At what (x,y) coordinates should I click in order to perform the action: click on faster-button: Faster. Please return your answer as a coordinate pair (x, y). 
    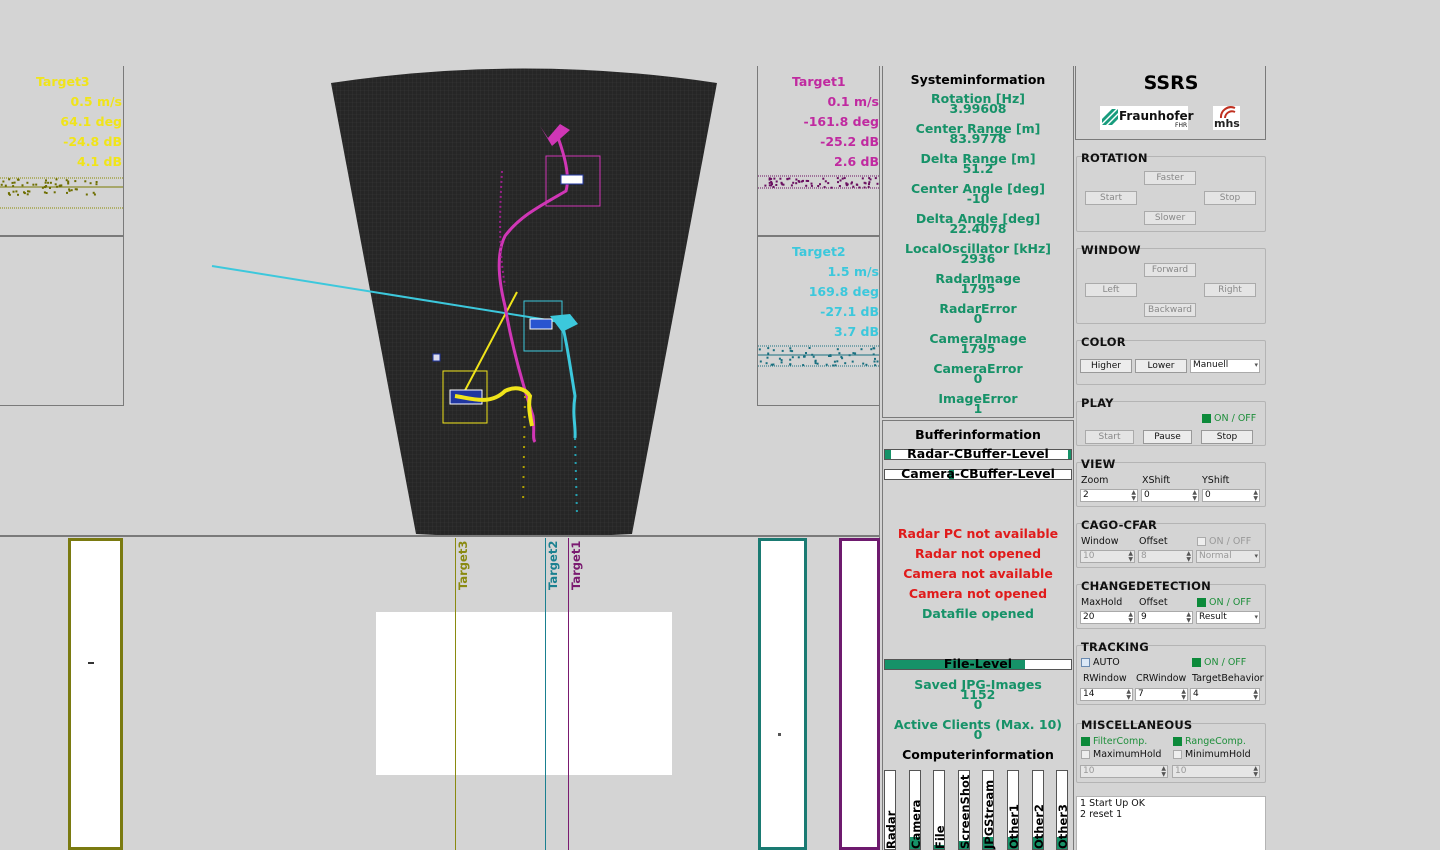
    Looking at the image, I should click on (1170, 178).